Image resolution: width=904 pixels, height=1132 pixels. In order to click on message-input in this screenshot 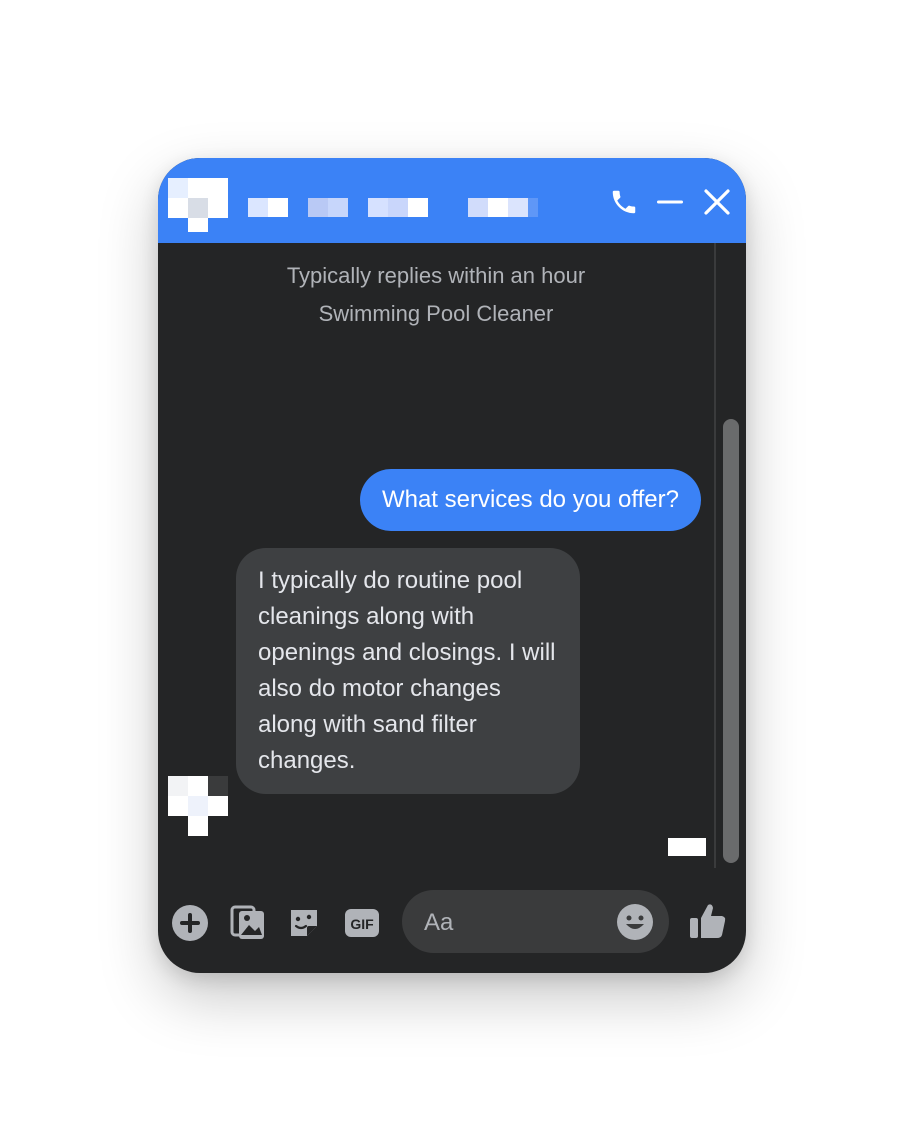, I will do `click(514, 922)`.